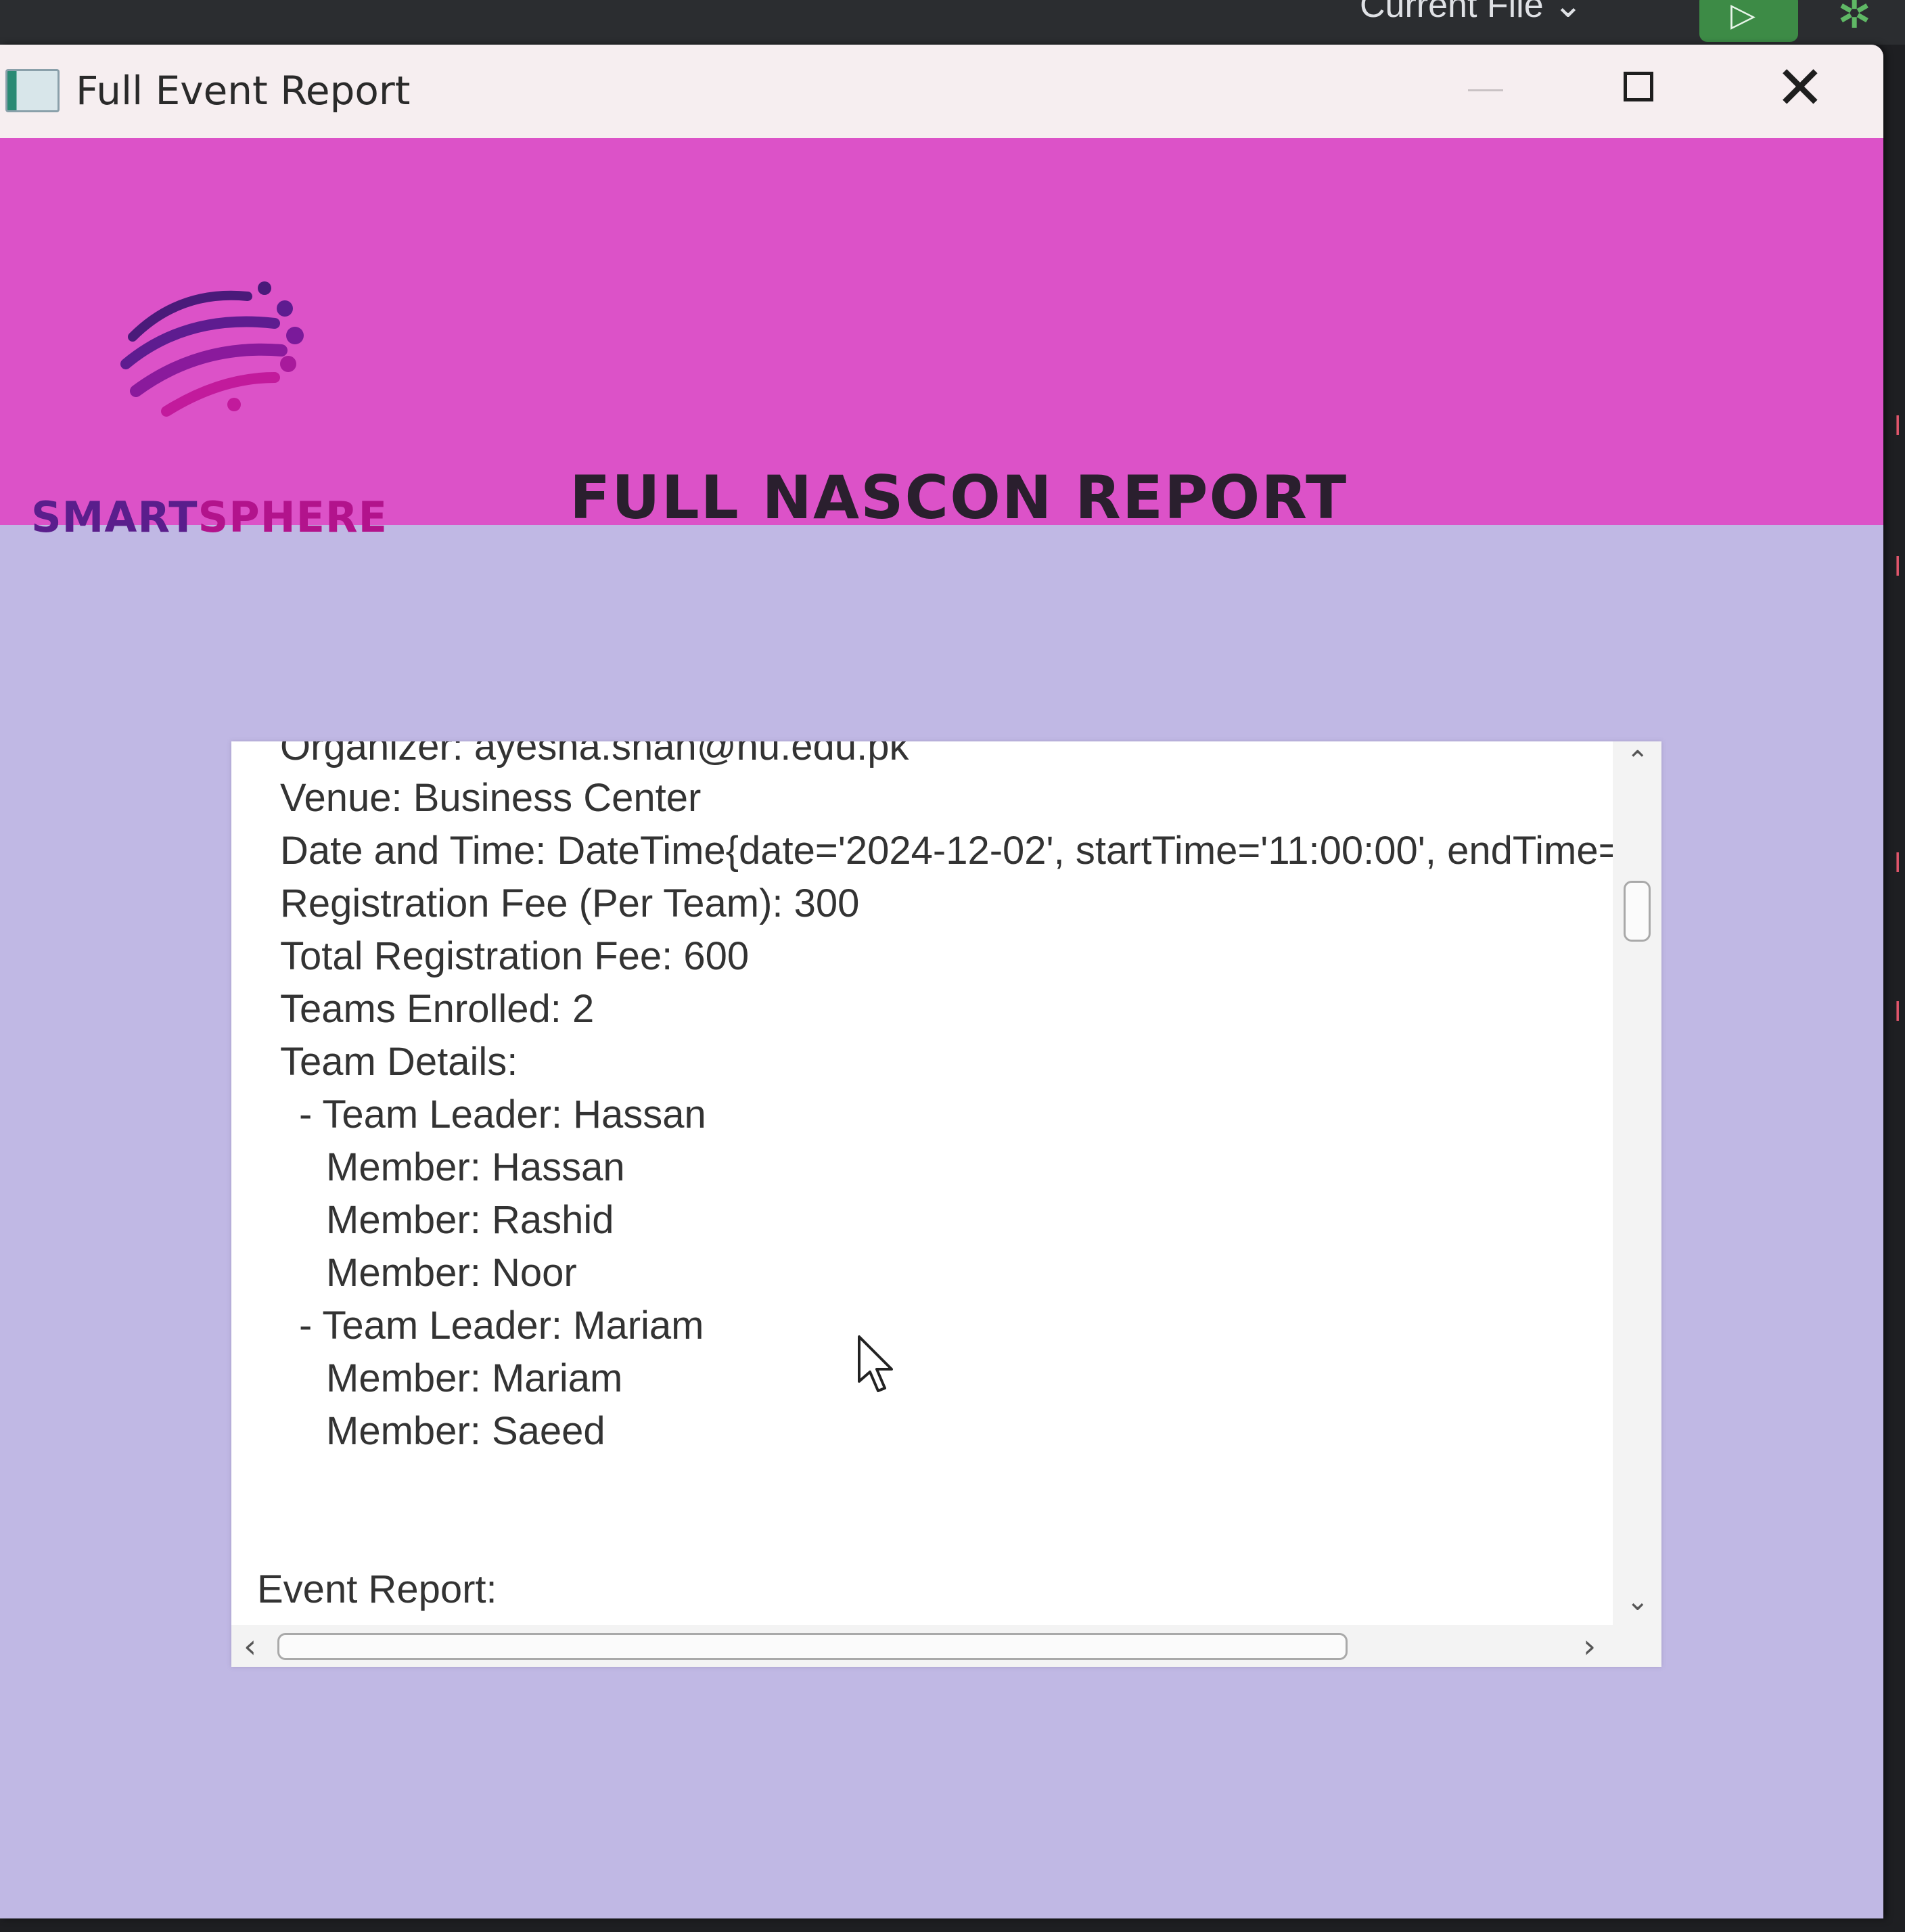 Image resolution: width=1905 pixels, height=1932 pixels. What do you see at coordinates (1589, 1647) in the screenshot?
I see `scroll-right-icon: ›` at bounding box center [1589, 1647].